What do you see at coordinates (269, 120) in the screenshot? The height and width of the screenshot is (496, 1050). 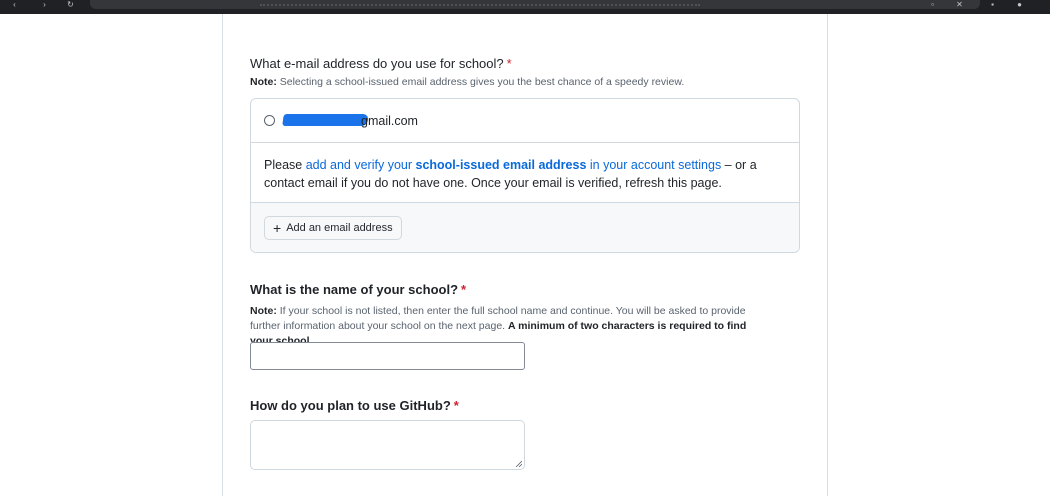 I see `email-radio-button` at bounding box center [269, 120].